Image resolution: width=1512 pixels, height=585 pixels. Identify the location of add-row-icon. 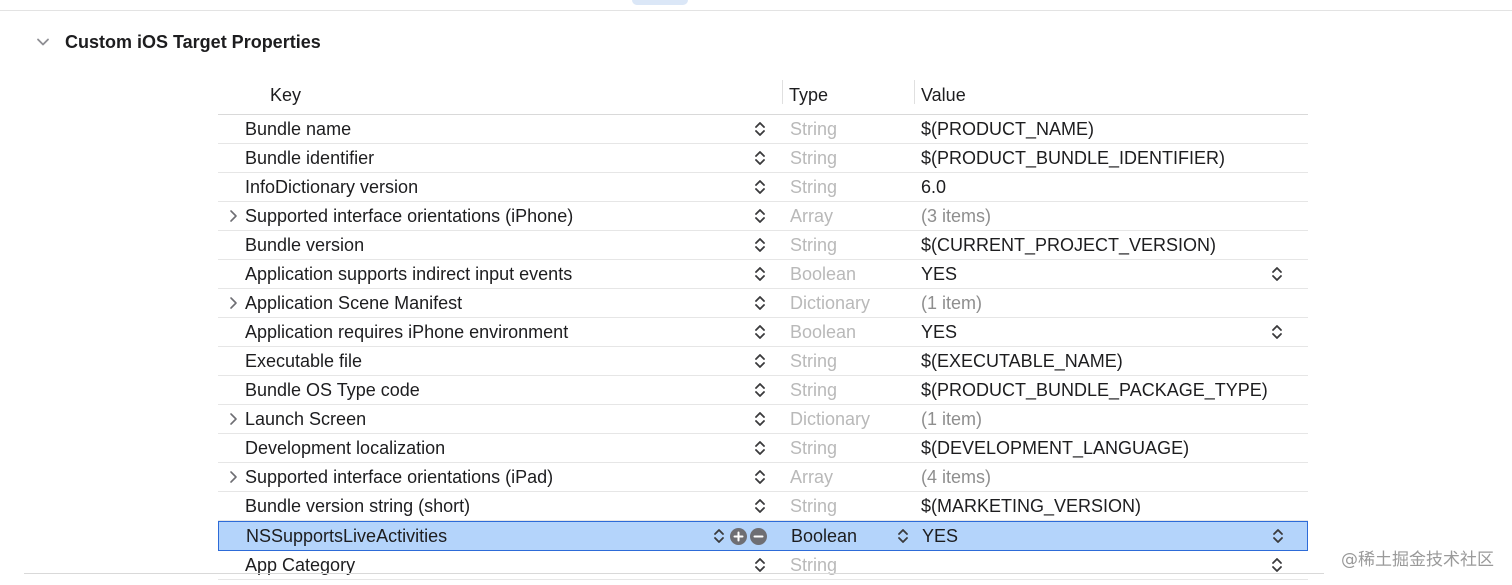
(738, 536).